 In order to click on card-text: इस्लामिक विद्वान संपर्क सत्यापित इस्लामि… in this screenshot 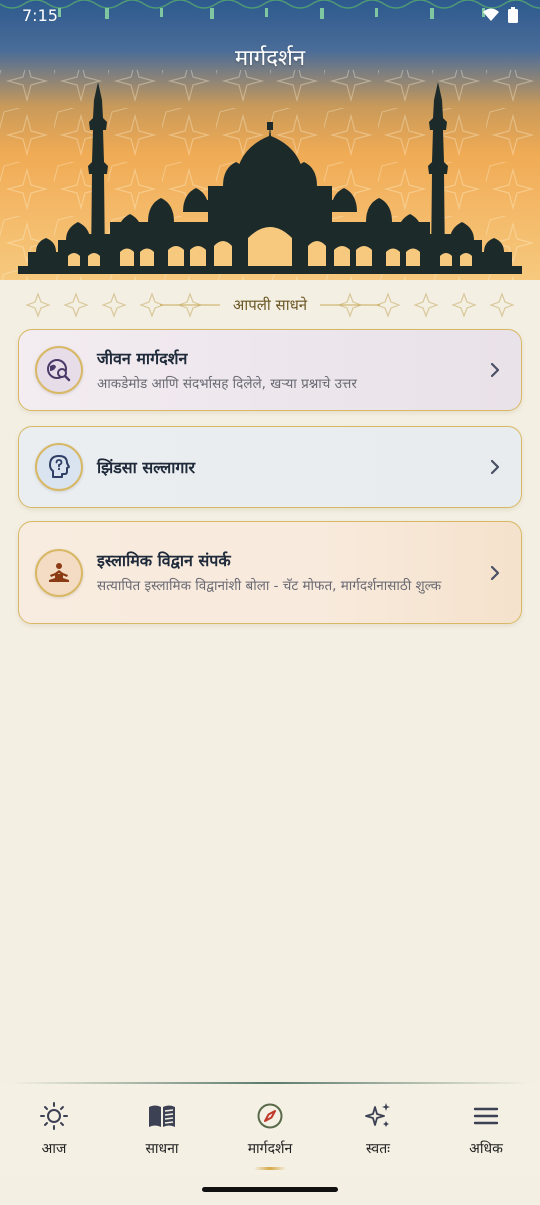, I will do `click(291, 572)`.